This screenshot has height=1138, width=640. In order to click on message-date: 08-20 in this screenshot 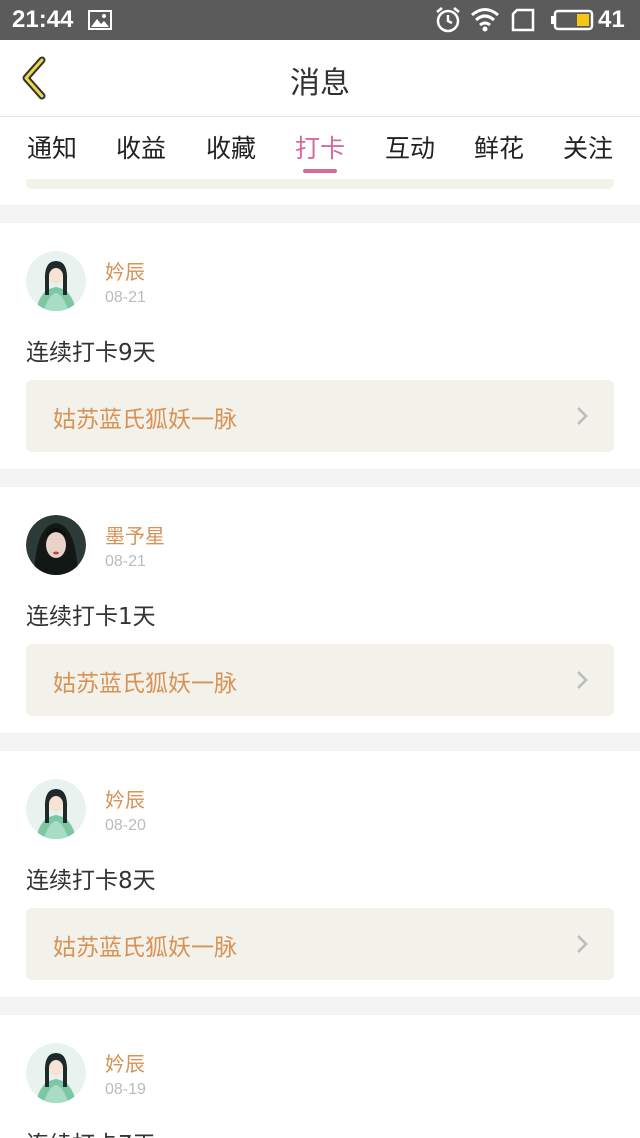, I will do `click(125, 825)`.